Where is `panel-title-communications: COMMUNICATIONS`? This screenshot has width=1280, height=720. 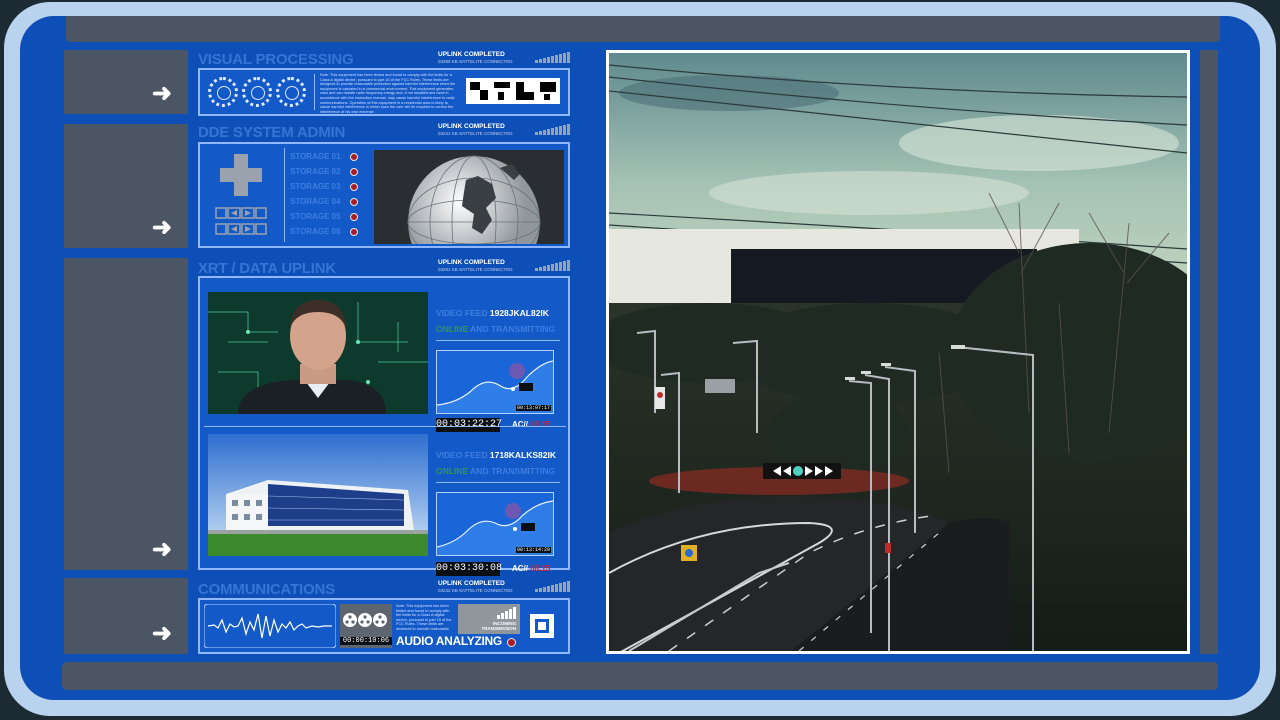
panel-title-communications: COMMUNICATIONS is located at coordinates (266, 589).